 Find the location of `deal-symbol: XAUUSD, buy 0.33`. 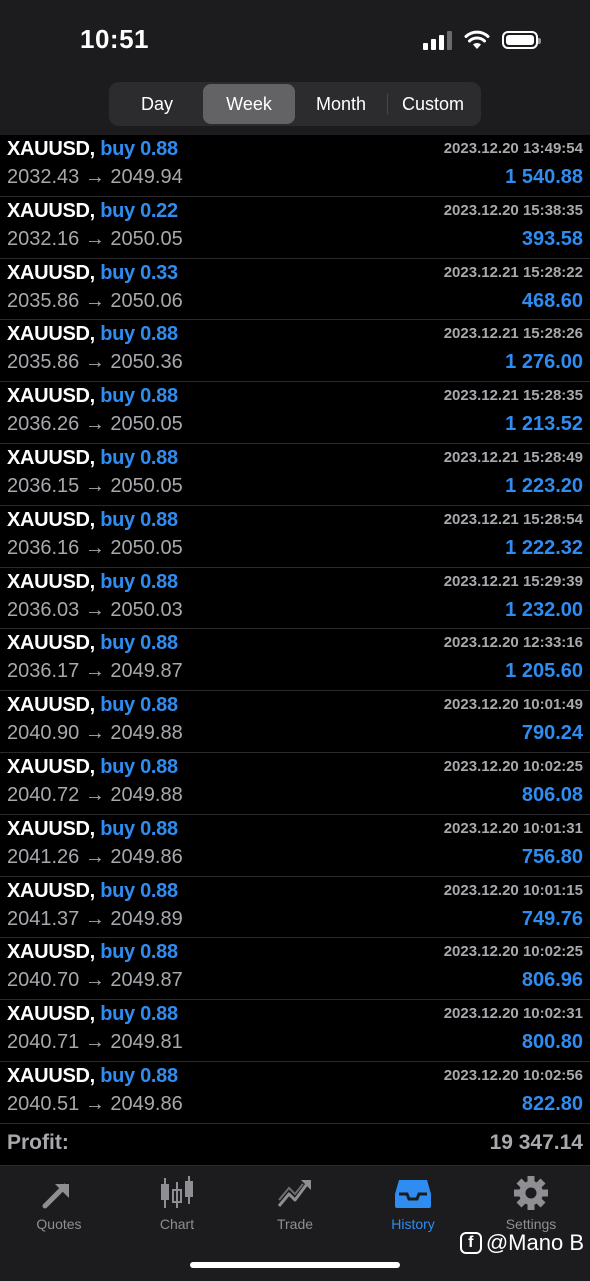

deal-symbol: XAUUSD, buy 0.33 is located at coordinates (92, 273).